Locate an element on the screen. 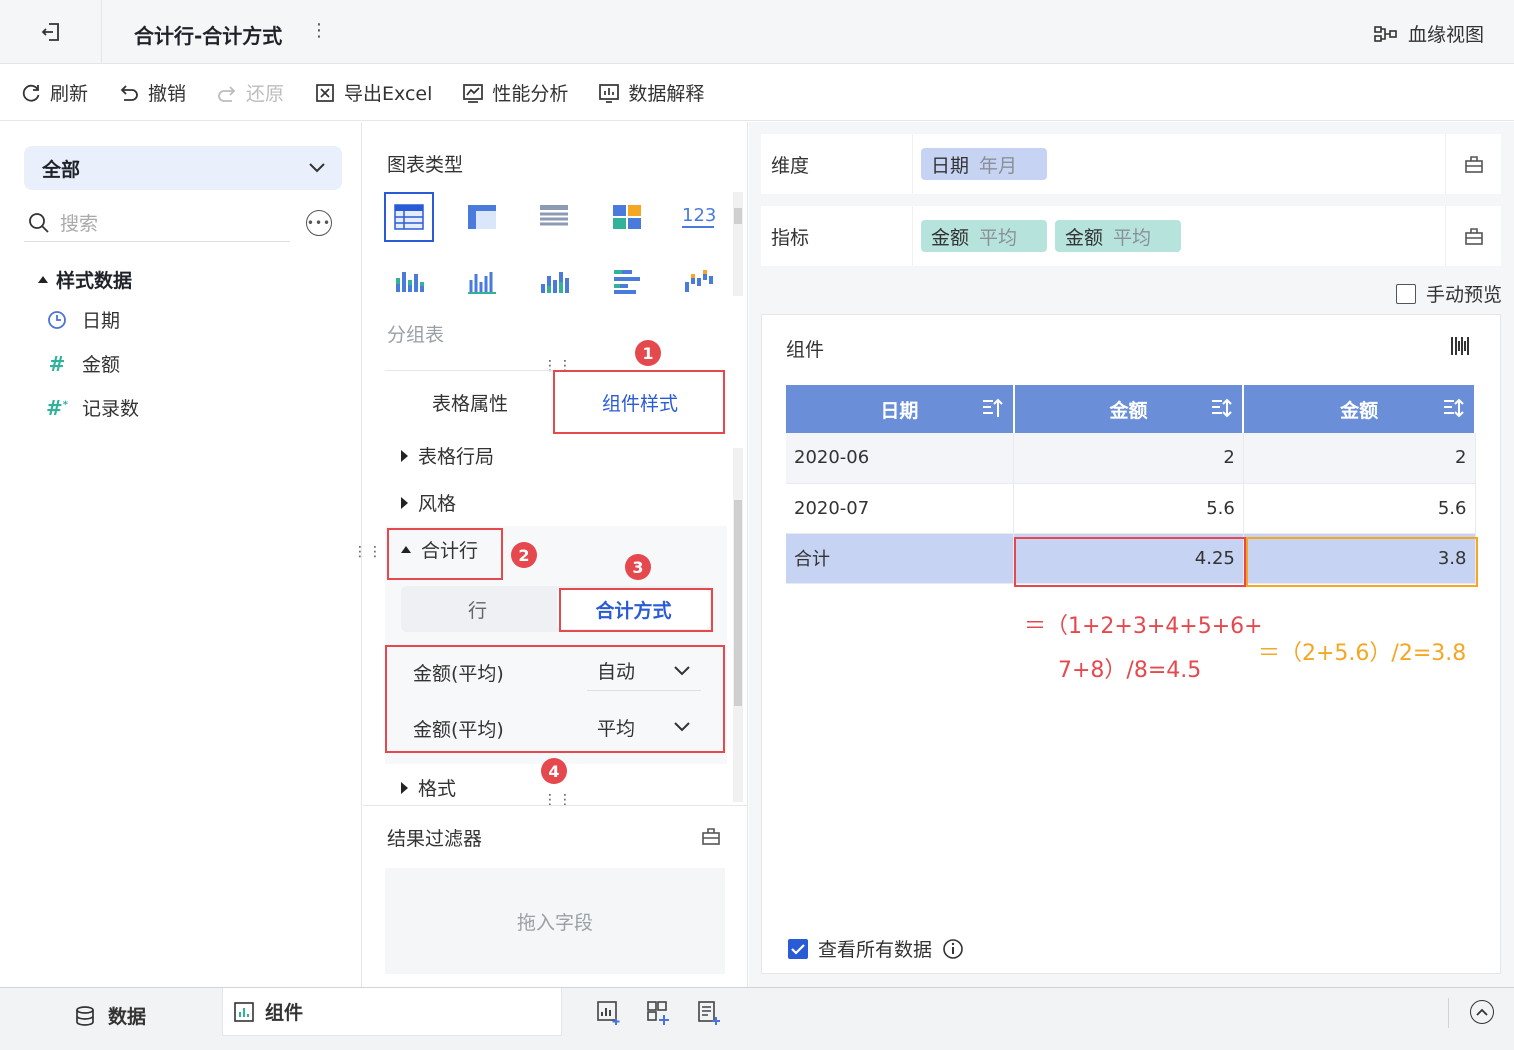 This screenshot has width=1514, height=1050. undo-icon is located at coordinates (129, 92).